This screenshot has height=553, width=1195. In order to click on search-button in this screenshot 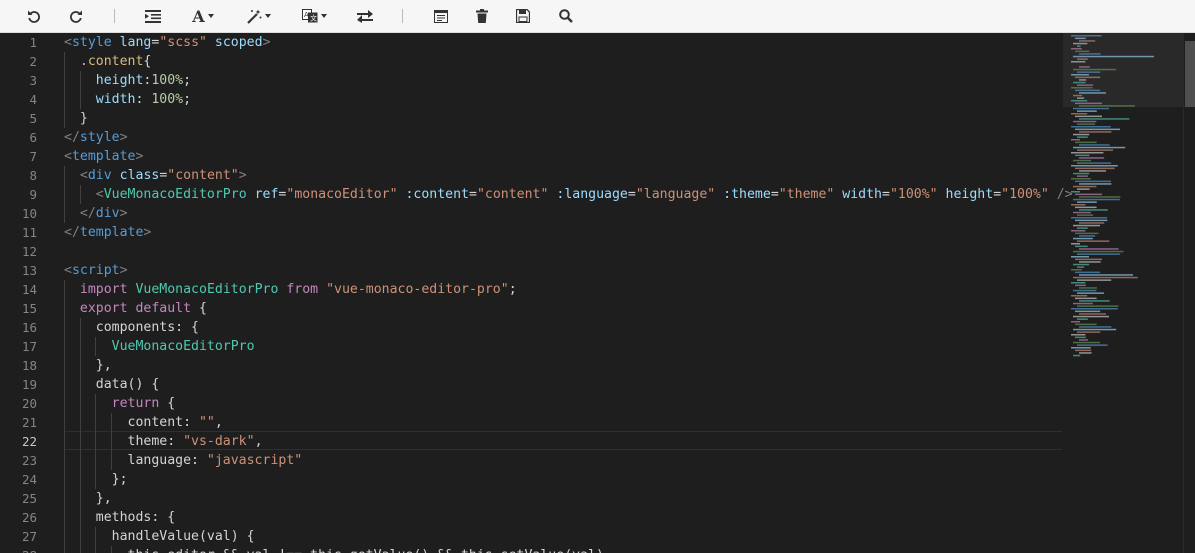, I will do `click(566, 16)`.